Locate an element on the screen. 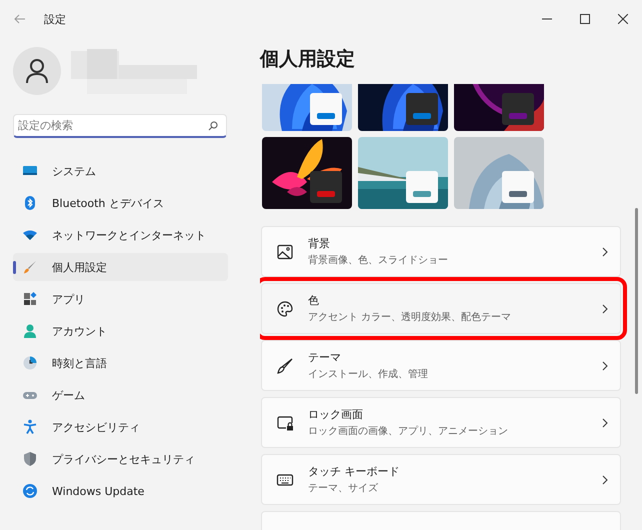 The image size is (642, 530). close-icon is located at coordinates (623, 19).